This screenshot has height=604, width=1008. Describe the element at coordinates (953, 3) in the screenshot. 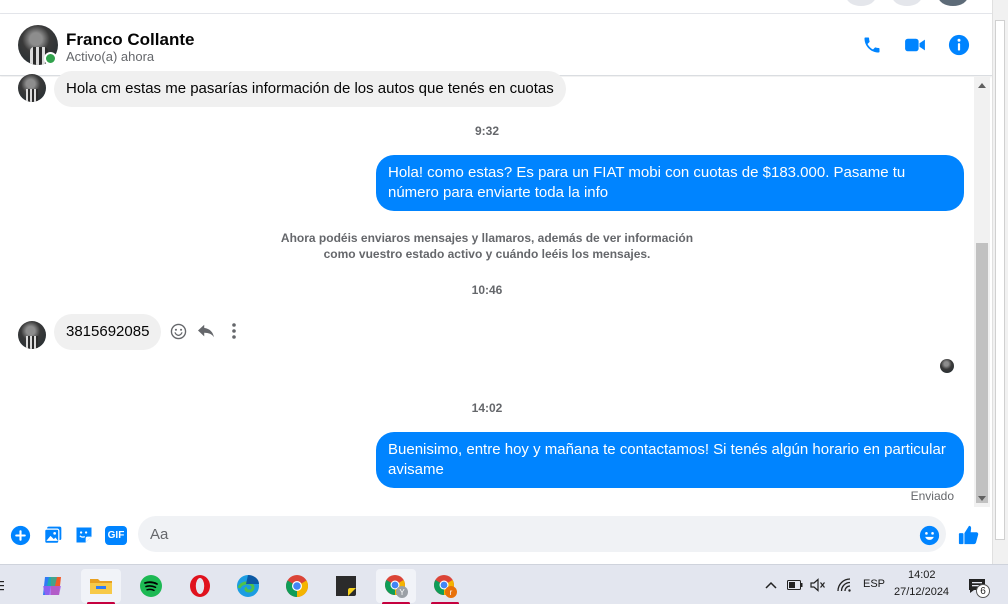

I see `profile-avatar-icon` at that location.